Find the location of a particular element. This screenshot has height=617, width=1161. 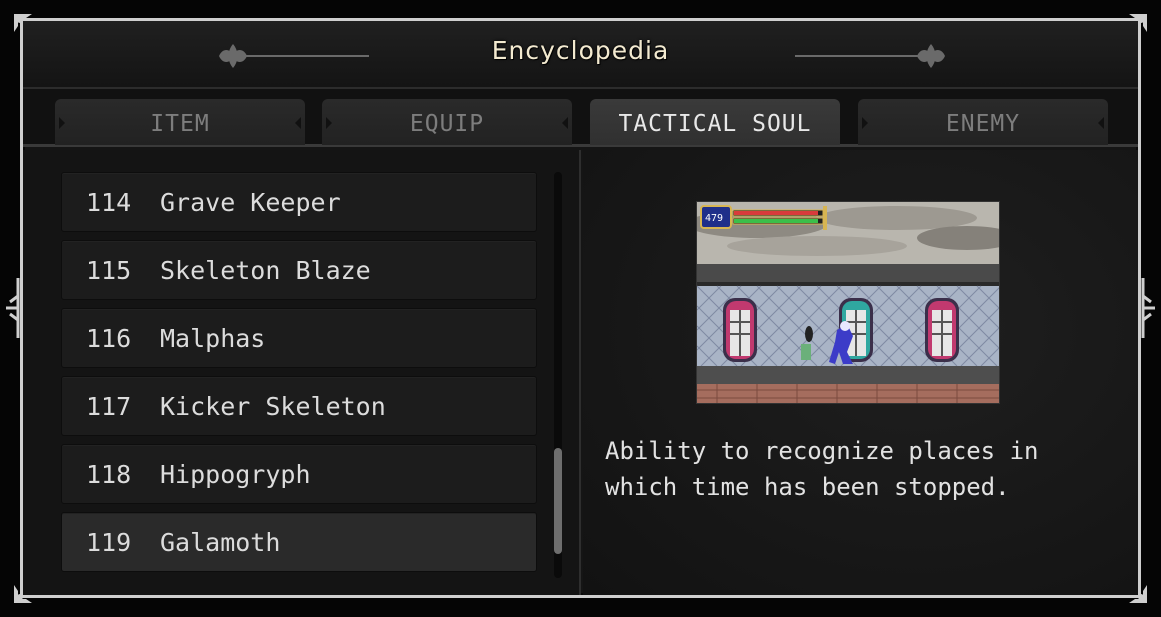

hud-hp-value: 479 is located at coordinates (714, 218).